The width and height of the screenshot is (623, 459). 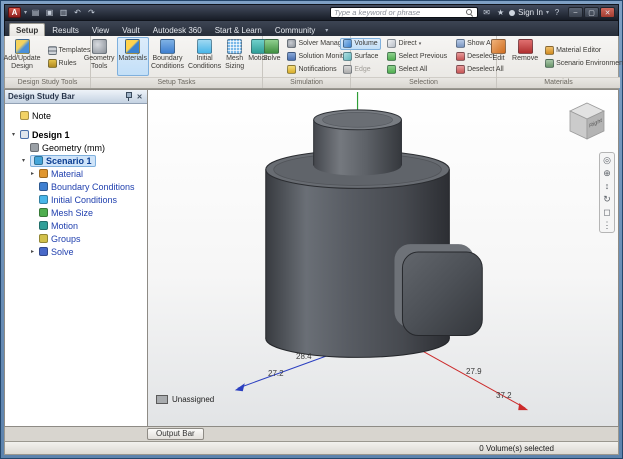 What do you see at coordinates (175, 434) in the screenshot?
I see `output-bar-button: Output Bar` at bounding box center [175, 434].